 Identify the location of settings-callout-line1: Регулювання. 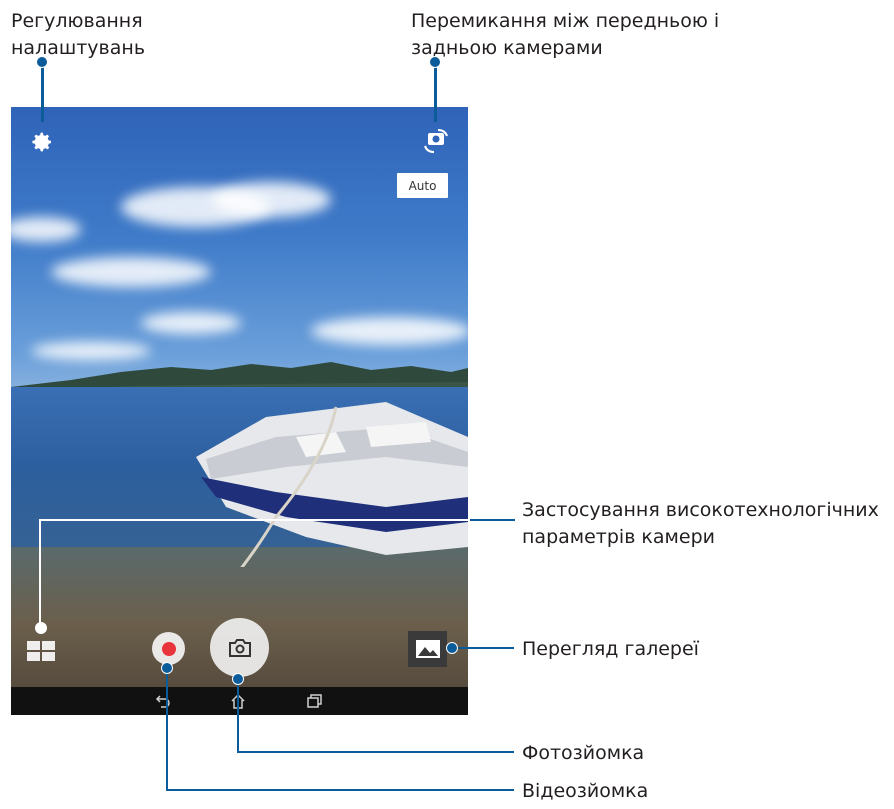
(77, 21).